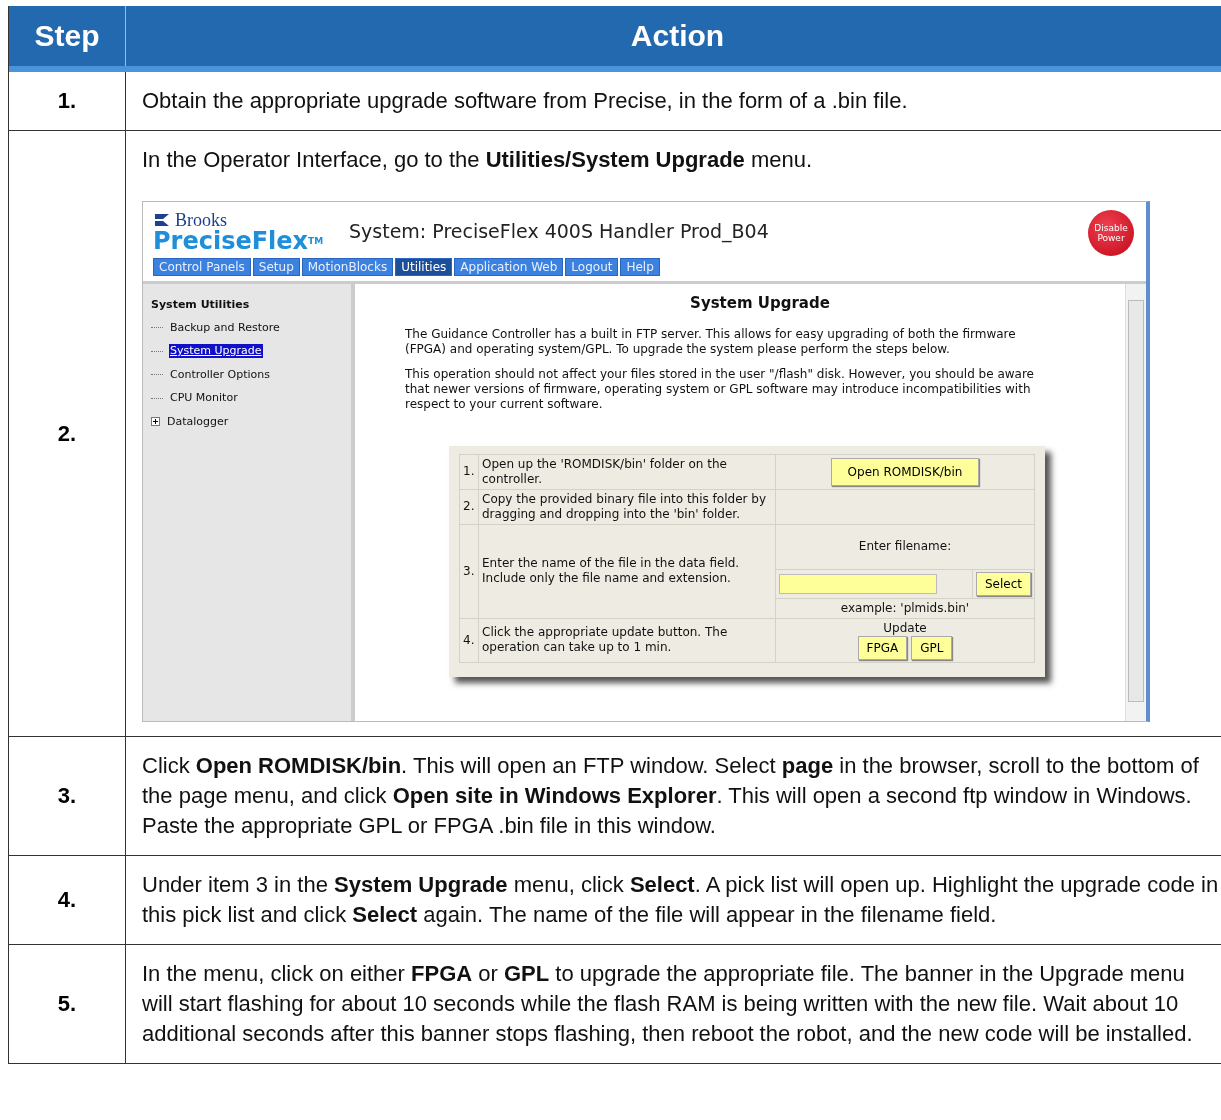  Describe the element at coordinates (627, 472) in the screenshot. I see `step-text: Open up the 'ROMDISK/bin' folder on the controller.` at that location.